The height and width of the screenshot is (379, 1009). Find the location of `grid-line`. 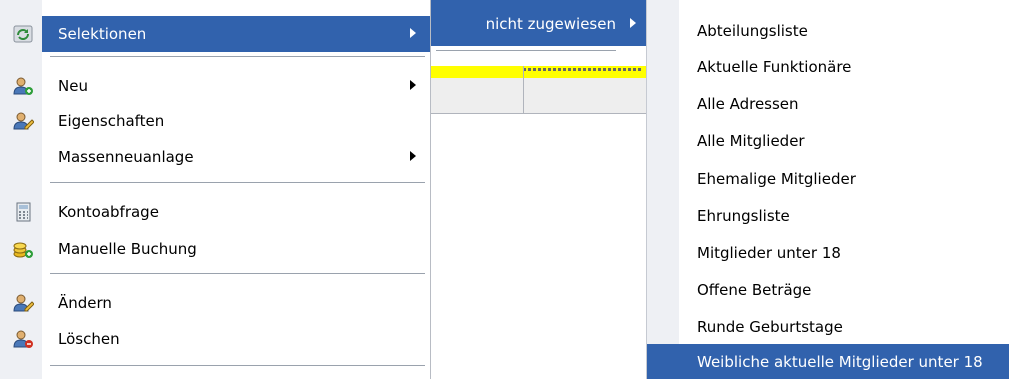

grid-line is located at coordinates (526, 50).